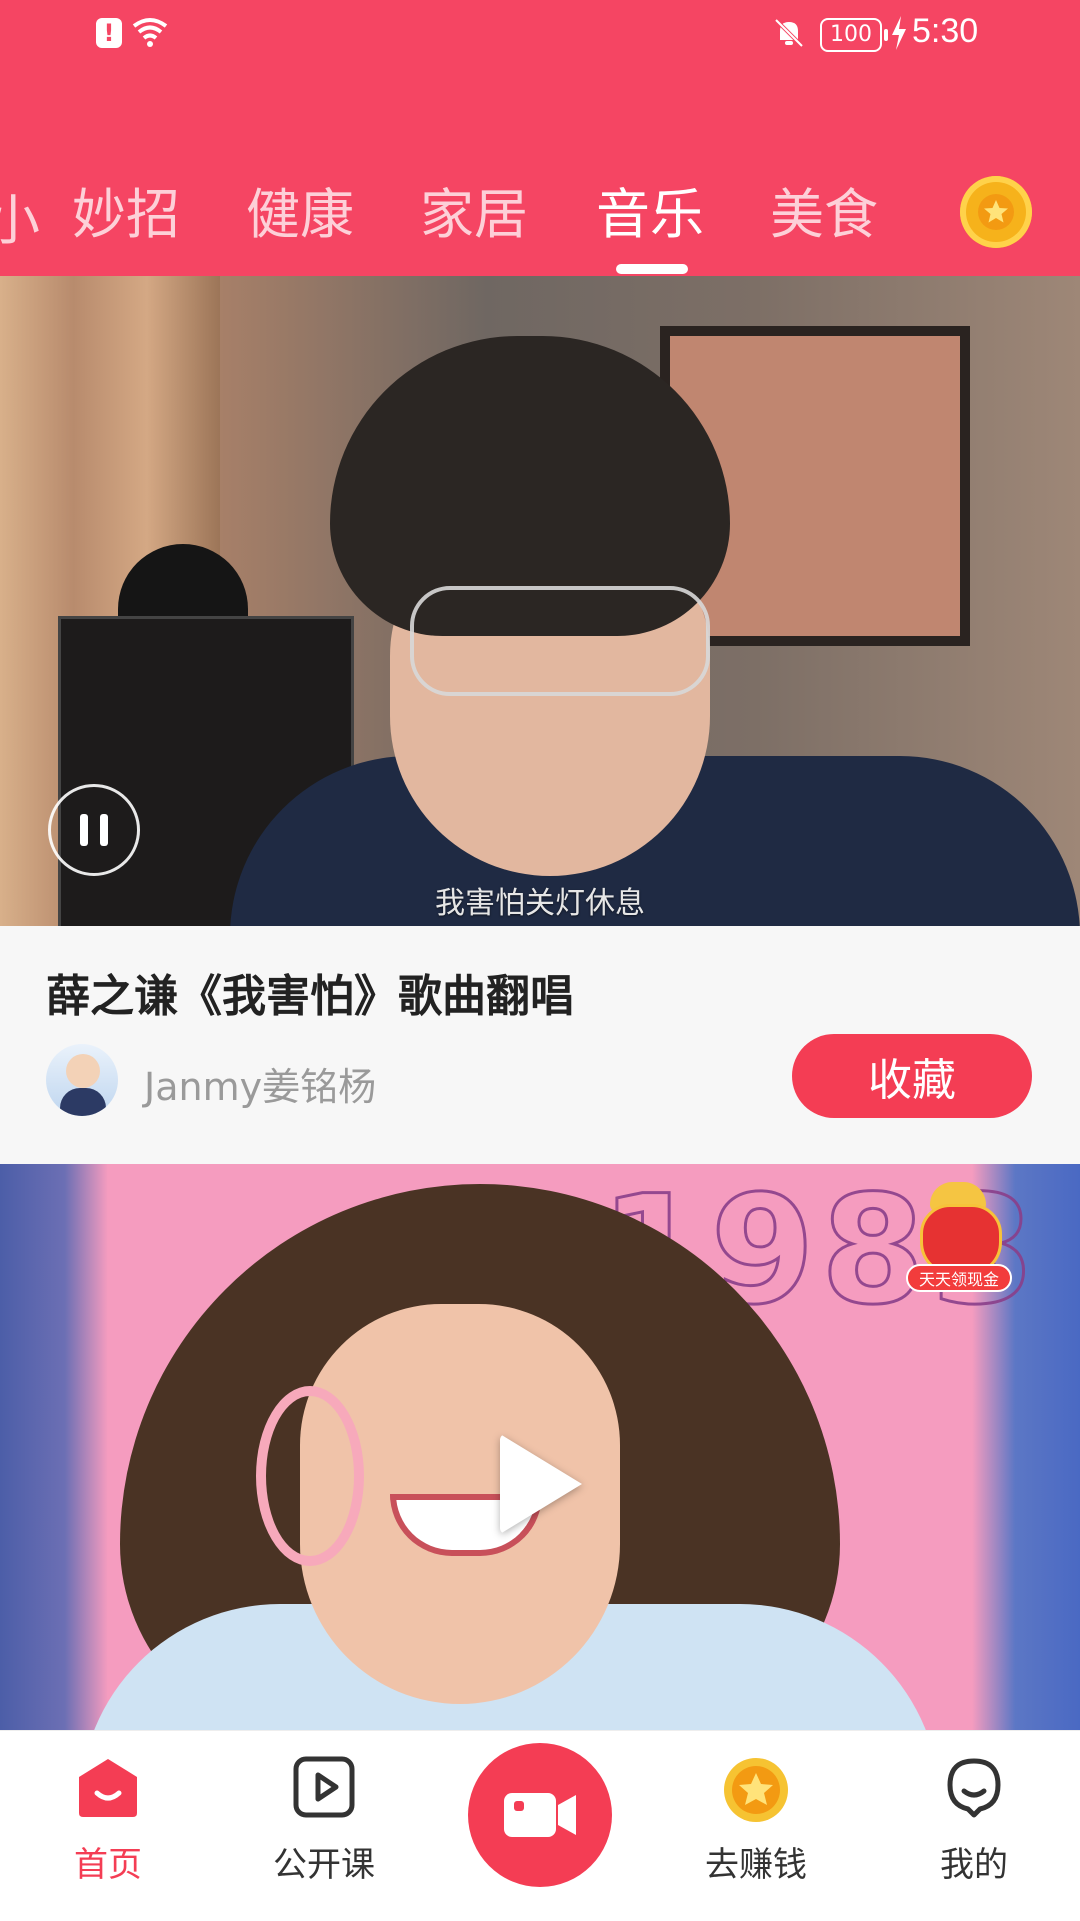 Image resolution: width=1080 pixels, height=1921 pixels. I want to click on author-avatar, so click(82, 1080).